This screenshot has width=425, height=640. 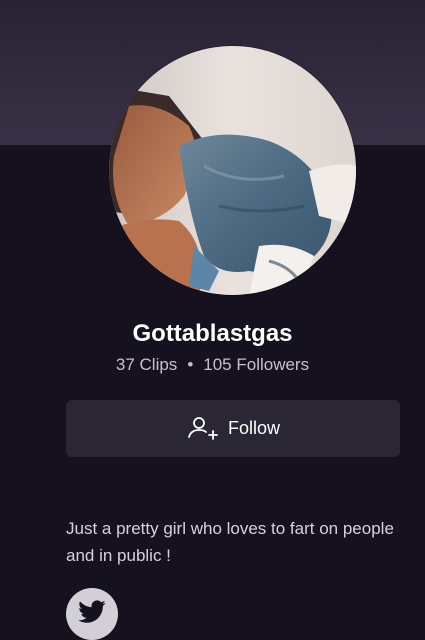 I want to click on twitter-icon, so click(x=92, y=614).